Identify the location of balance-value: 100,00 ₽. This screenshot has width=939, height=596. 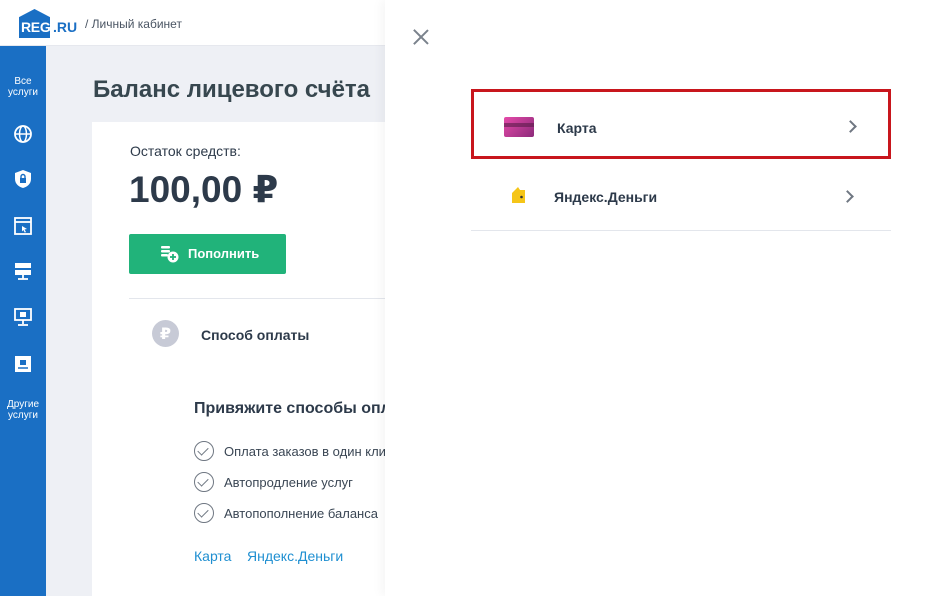
(204, 189).